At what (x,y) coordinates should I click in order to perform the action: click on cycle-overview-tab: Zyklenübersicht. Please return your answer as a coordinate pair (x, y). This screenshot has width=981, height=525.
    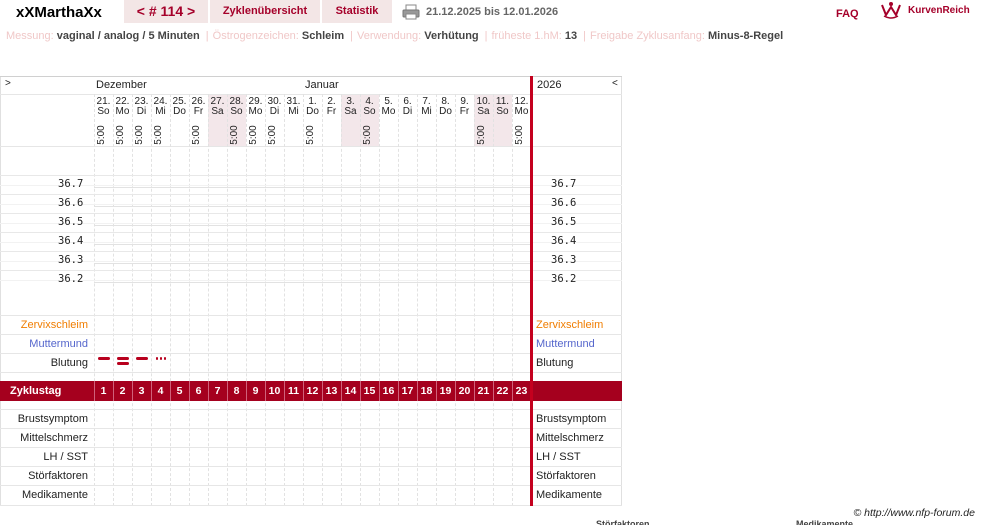
    Looking at the image, I should click on (265, 11).